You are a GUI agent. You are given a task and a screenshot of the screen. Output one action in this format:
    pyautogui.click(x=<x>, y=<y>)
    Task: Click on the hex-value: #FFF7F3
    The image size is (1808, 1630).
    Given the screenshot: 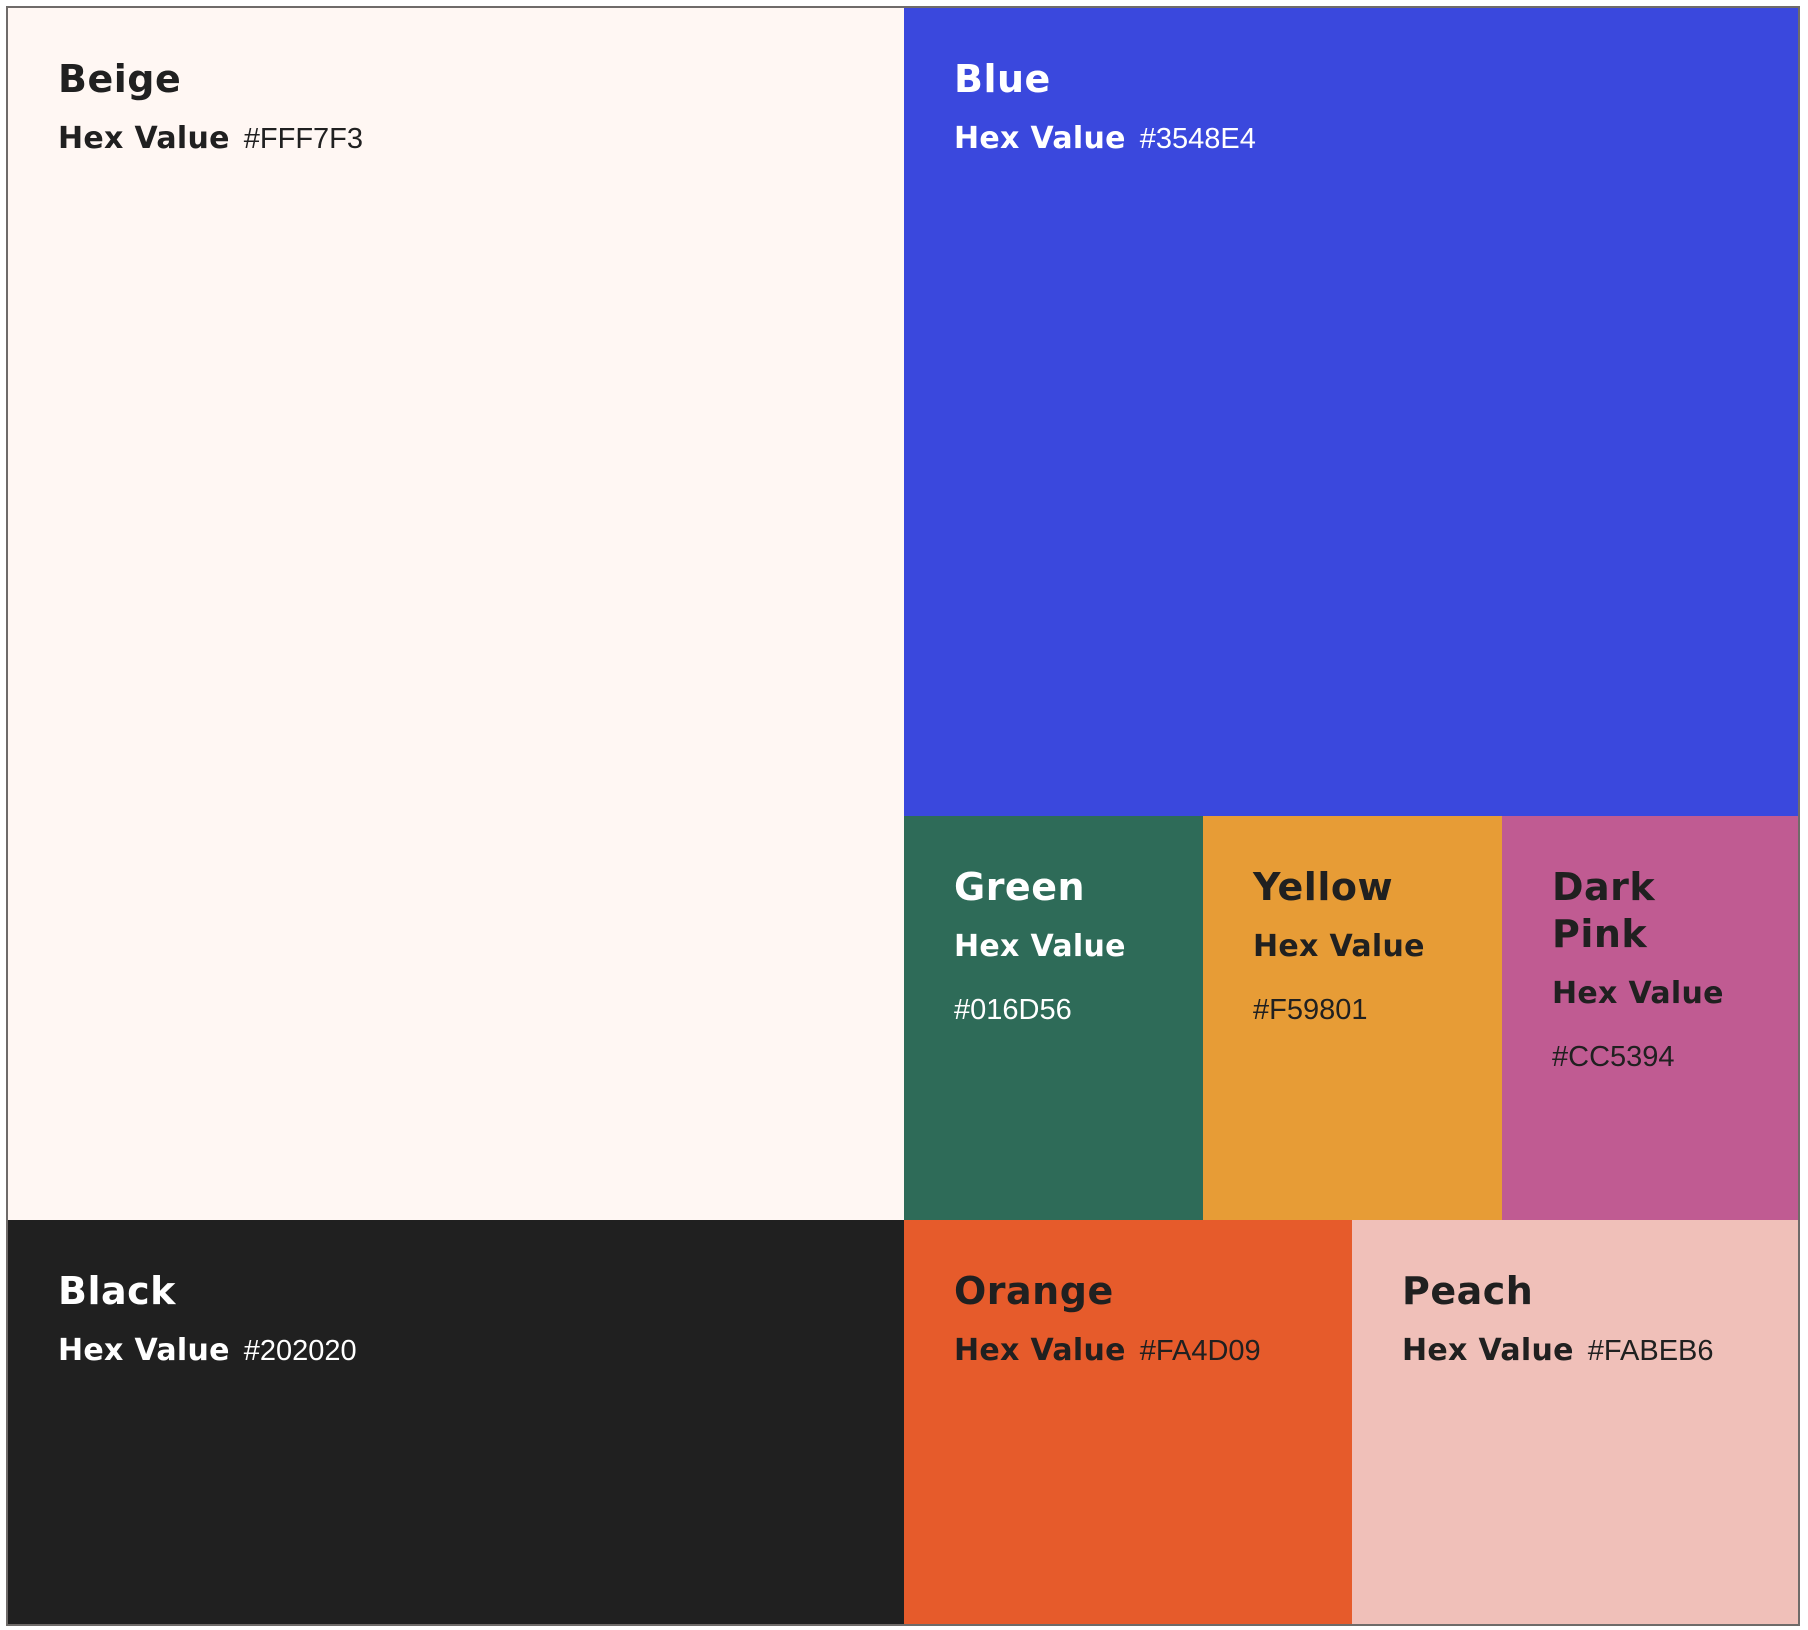 What is the action you would take?
    pyautogui.click(x=303, y=139)
    